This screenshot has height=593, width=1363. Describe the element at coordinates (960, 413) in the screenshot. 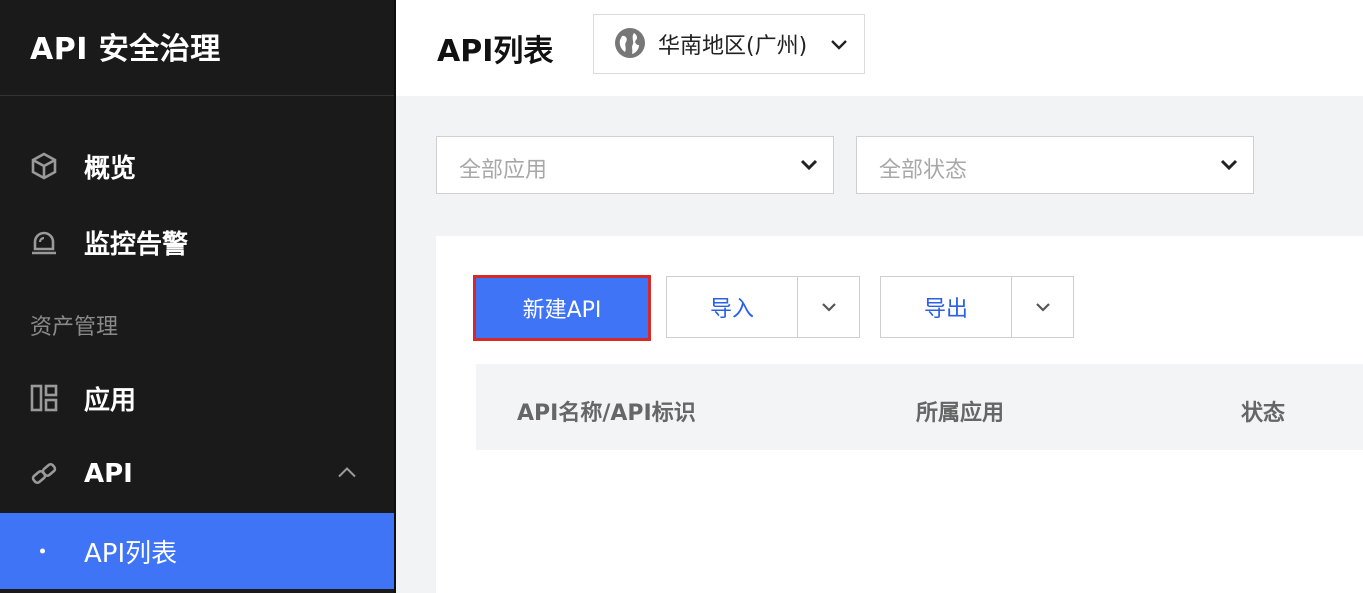

I see `column-header-app: 所属应用` at that location.